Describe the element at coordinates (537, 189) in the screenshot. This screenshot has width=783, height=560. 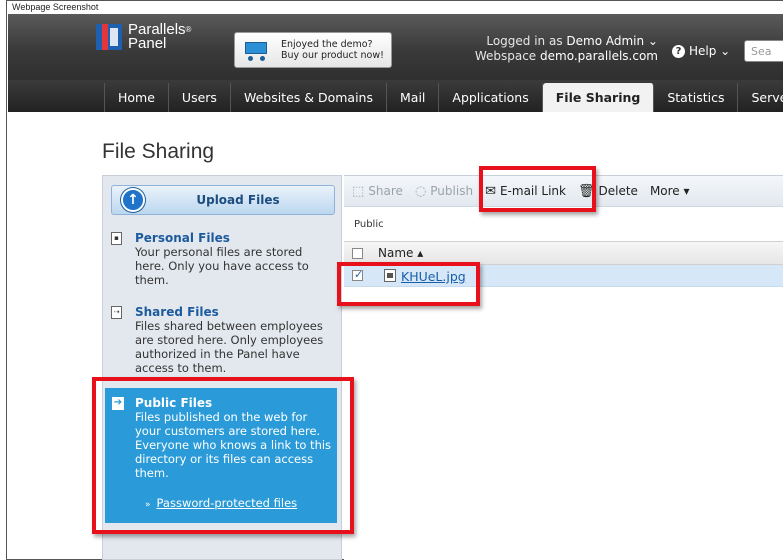
I see `highlight-email-link` at that location.